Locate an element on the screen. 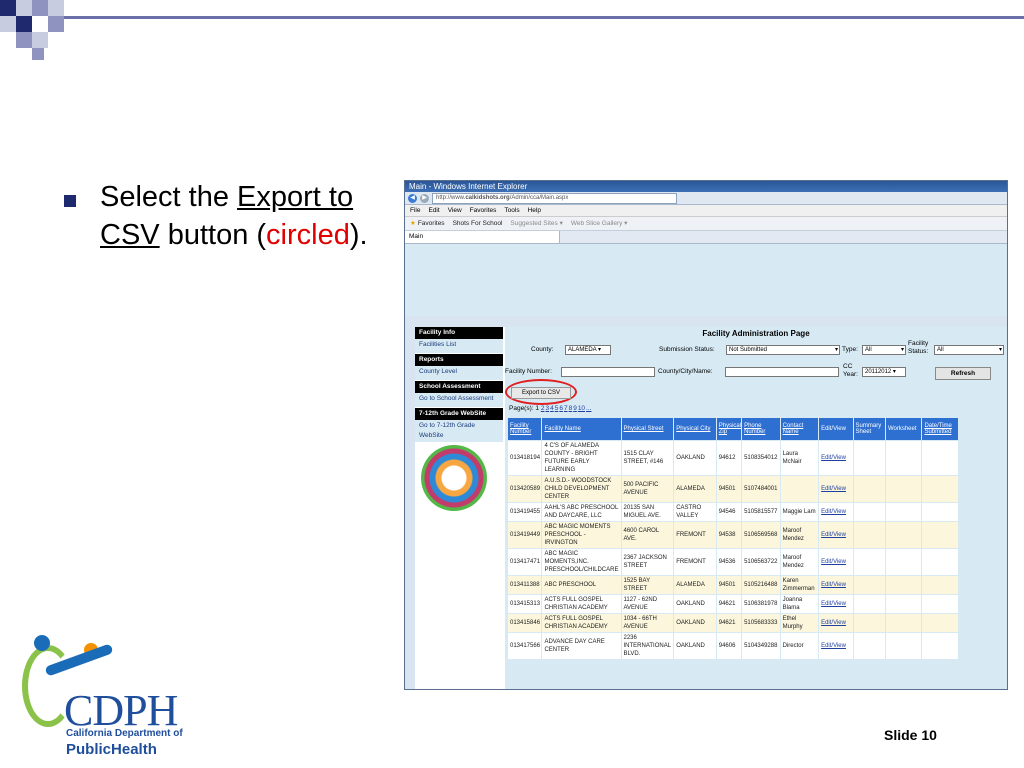 The width and height of the screenshot is (1024, 768). favorites-button: Favorites is located at coordinates (431, 223).